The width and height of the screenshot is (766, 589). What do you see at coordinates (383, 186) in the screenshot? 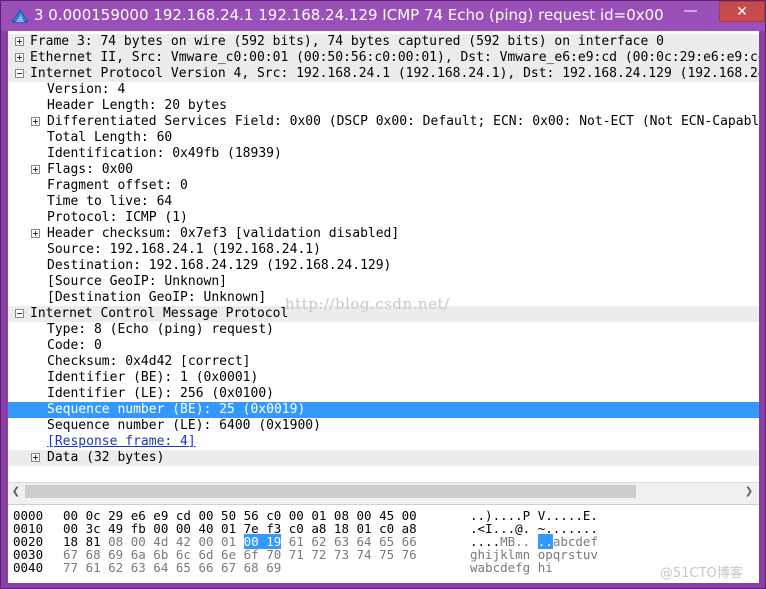
I see `tree-row-ip-fragment-offset: Fragment offset: 0` at bounding box center [383, 186].